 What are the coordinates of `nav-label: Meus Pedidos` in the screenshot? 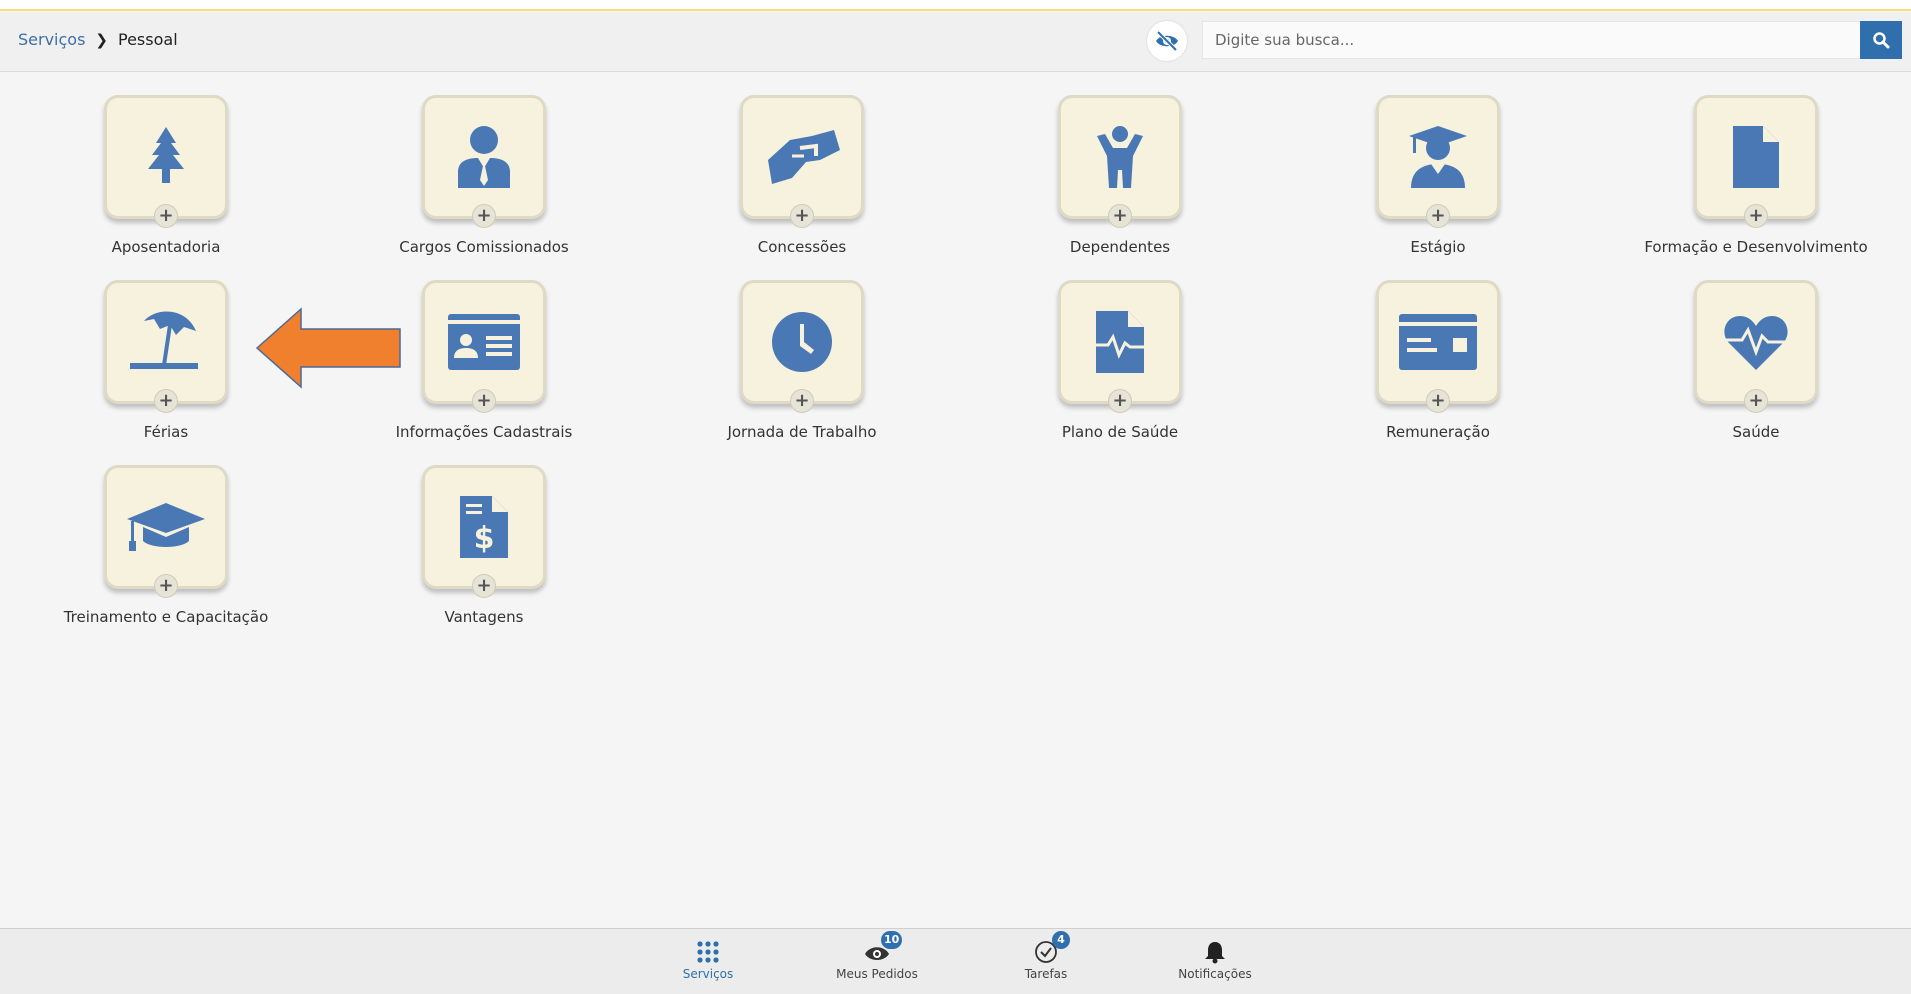 It's located at (877, 974).